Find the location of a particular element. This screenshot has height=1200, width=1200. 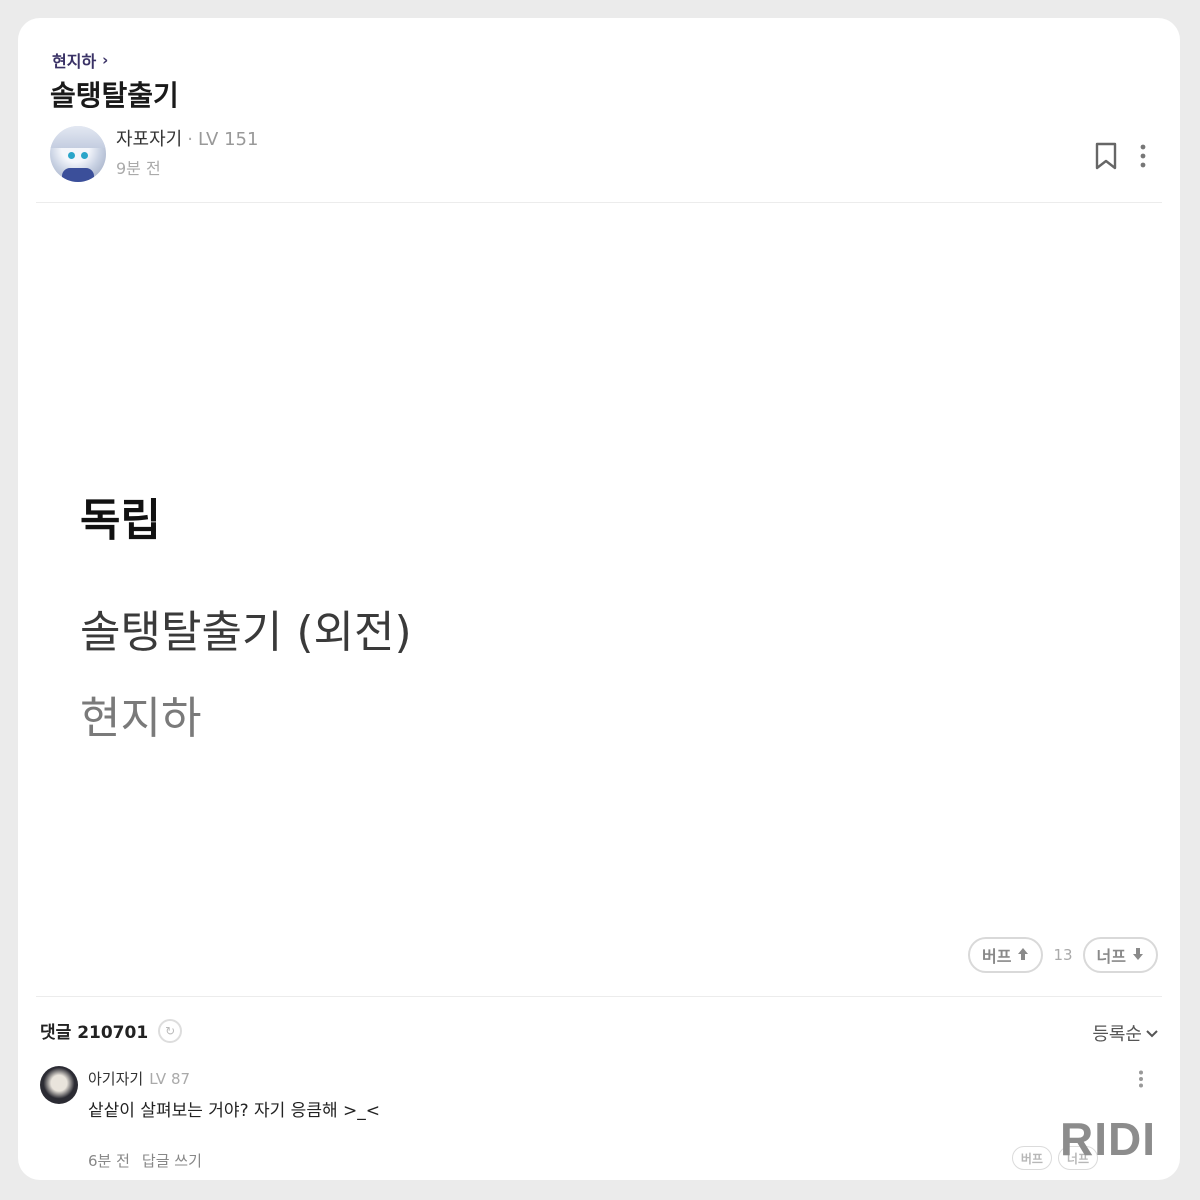

vote-bar: 버프 13 너프 is located at coordinates (1063, 955).